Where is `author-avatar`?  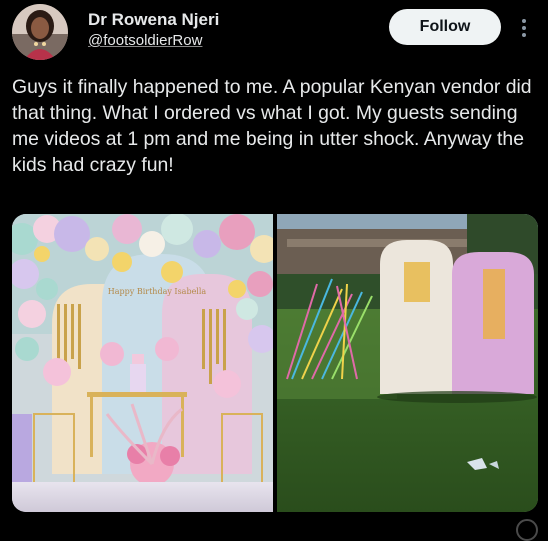 author-avatar is located at coordinates (40, 32).